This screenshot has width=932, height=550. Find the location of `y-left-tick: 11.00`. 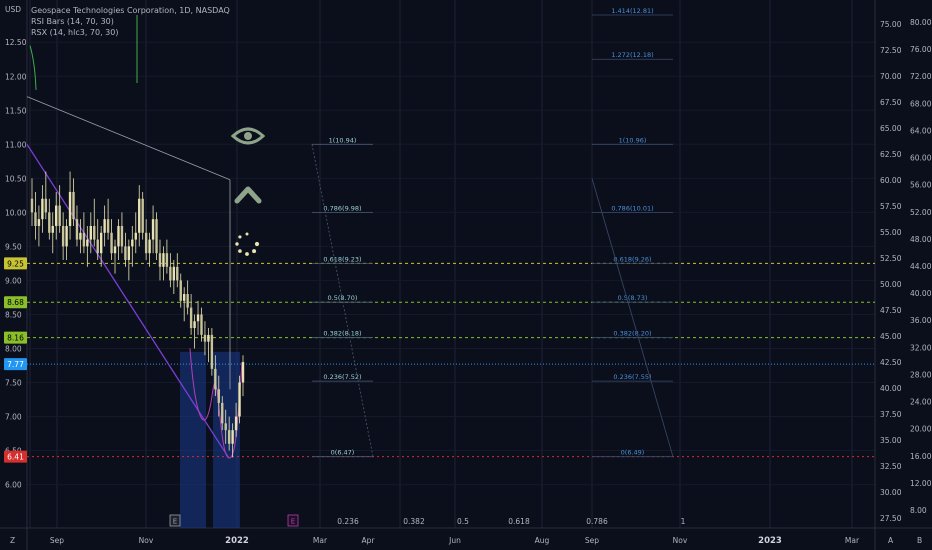

y-left-tick: 11.00 is located at coordinates (16, 144).